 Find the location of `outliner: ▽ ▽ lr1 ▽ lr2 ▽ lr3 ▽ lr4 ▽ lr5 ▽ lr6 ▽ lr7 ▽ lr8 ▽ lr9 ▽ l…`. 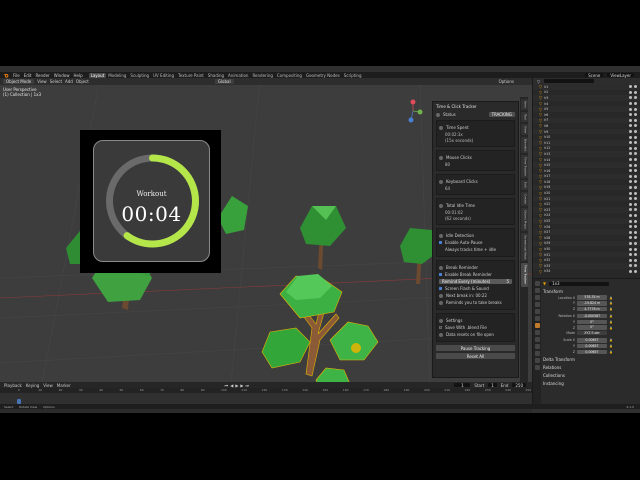

outliner: ▽ ▽ lr1 ▽ lr2 ▽ lr3 ▽ lr4 ▽ lr5 ▽ lr6 ▽ lr7 ▽ lr8 ▽ lr9 ▽ l… is located at coordinates (586, 178).